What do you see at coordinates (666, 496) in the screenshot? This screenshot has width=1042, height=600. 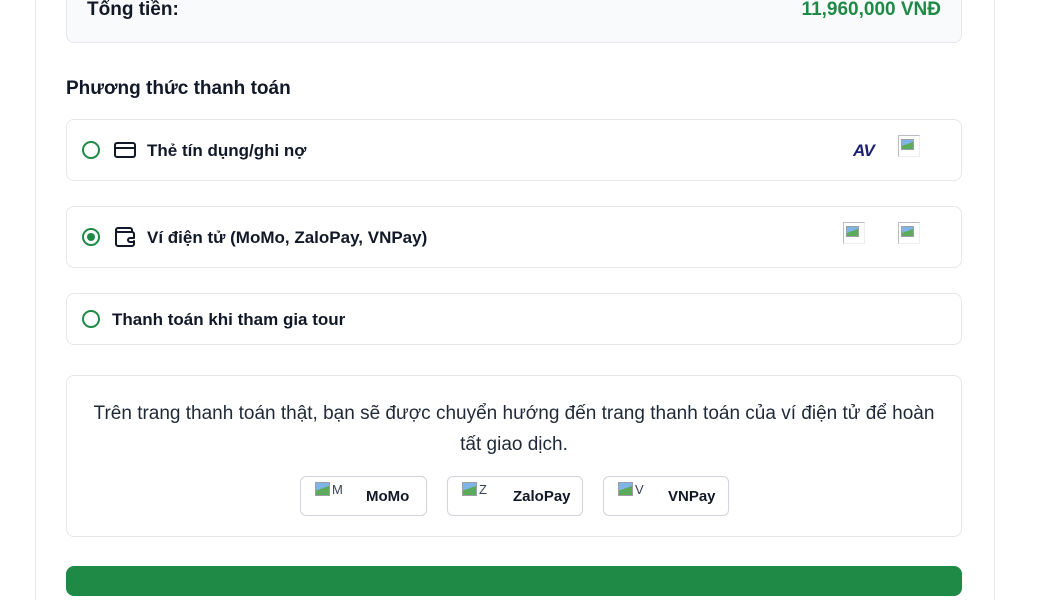 I see `vnpay-button: V VNPay` at bounding box center [666, 496].